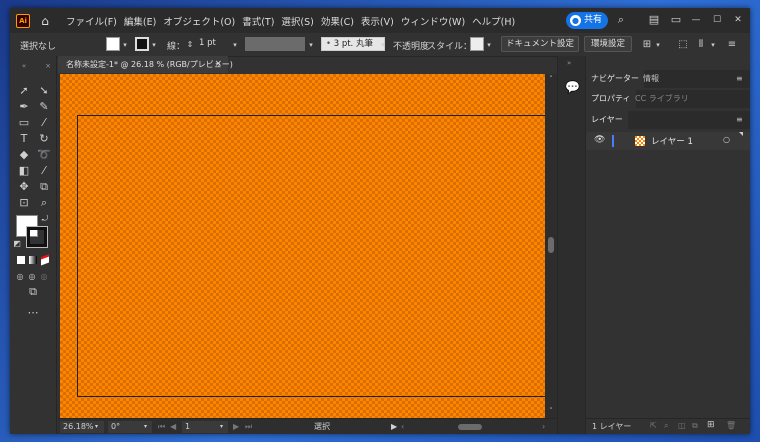 This screenshot has width=760, height=442. Describe the element at coordinates (608, 44) in the screenshot. I see `preferences-button: 環境設定` at that location.